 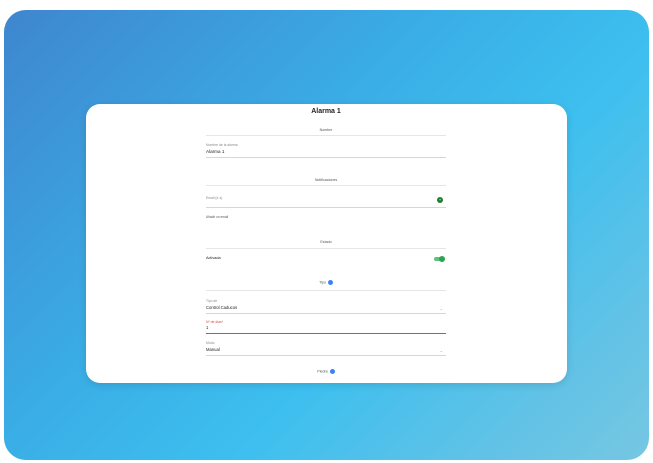 What do you see at coordinates (222, 145) in the screenshot?
I see `name-field-label: Nombre de la alarma` at bounding box center [222, 145].